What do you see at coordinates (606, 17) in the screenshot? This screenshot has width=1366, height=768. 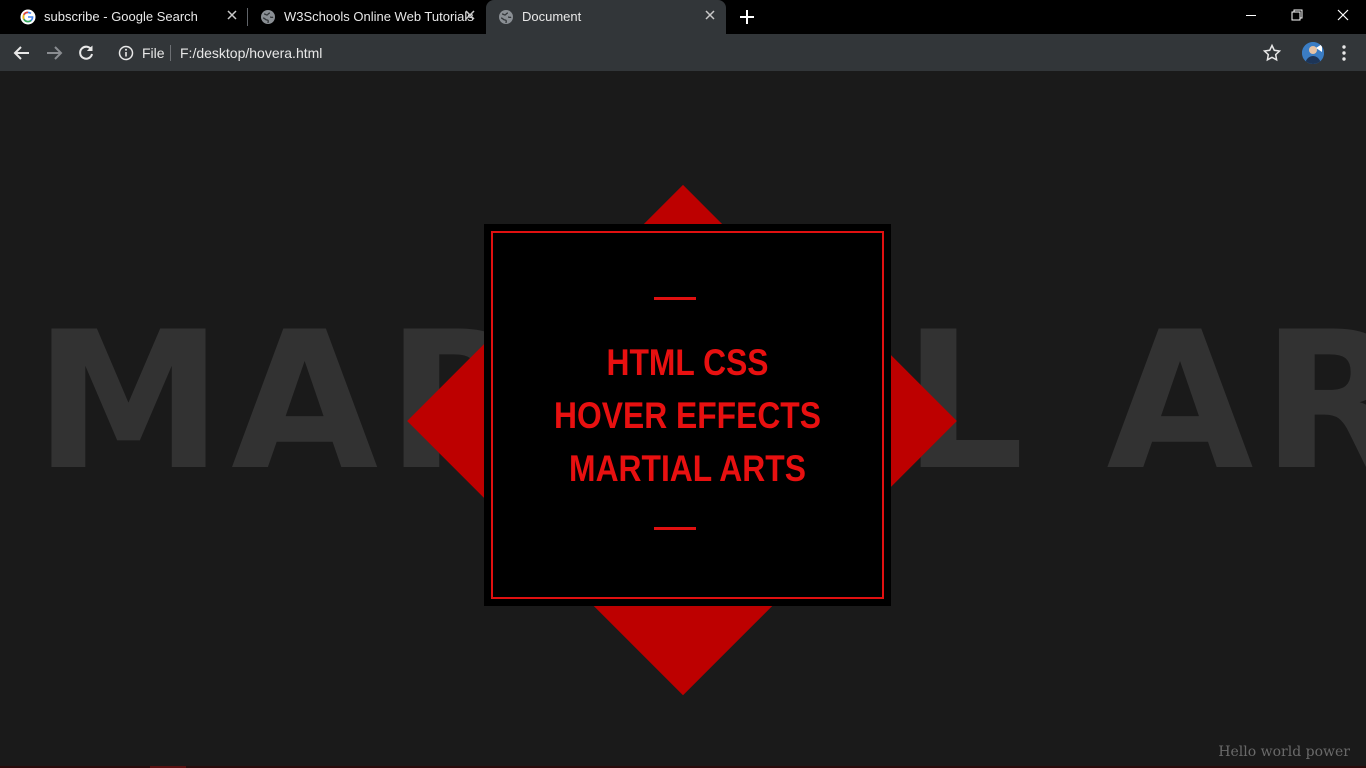 I see `tab-document: Document` at bounding box center [606, 17].